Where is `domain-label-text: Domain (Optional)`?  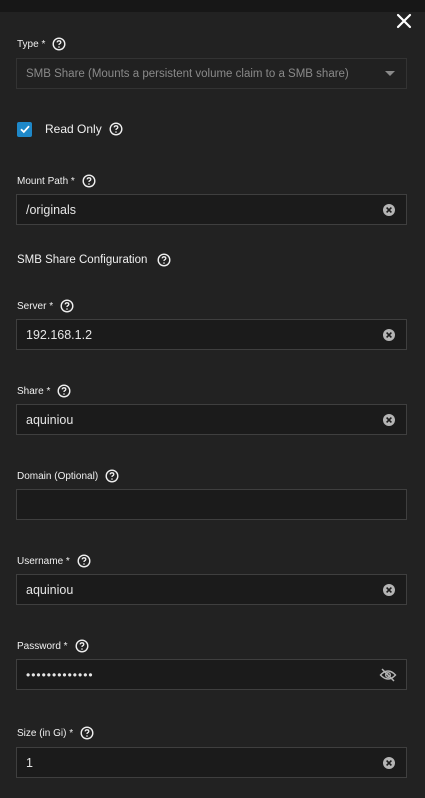
domain-label-text: Domain (Optional) is located at coordinates (58, 476).